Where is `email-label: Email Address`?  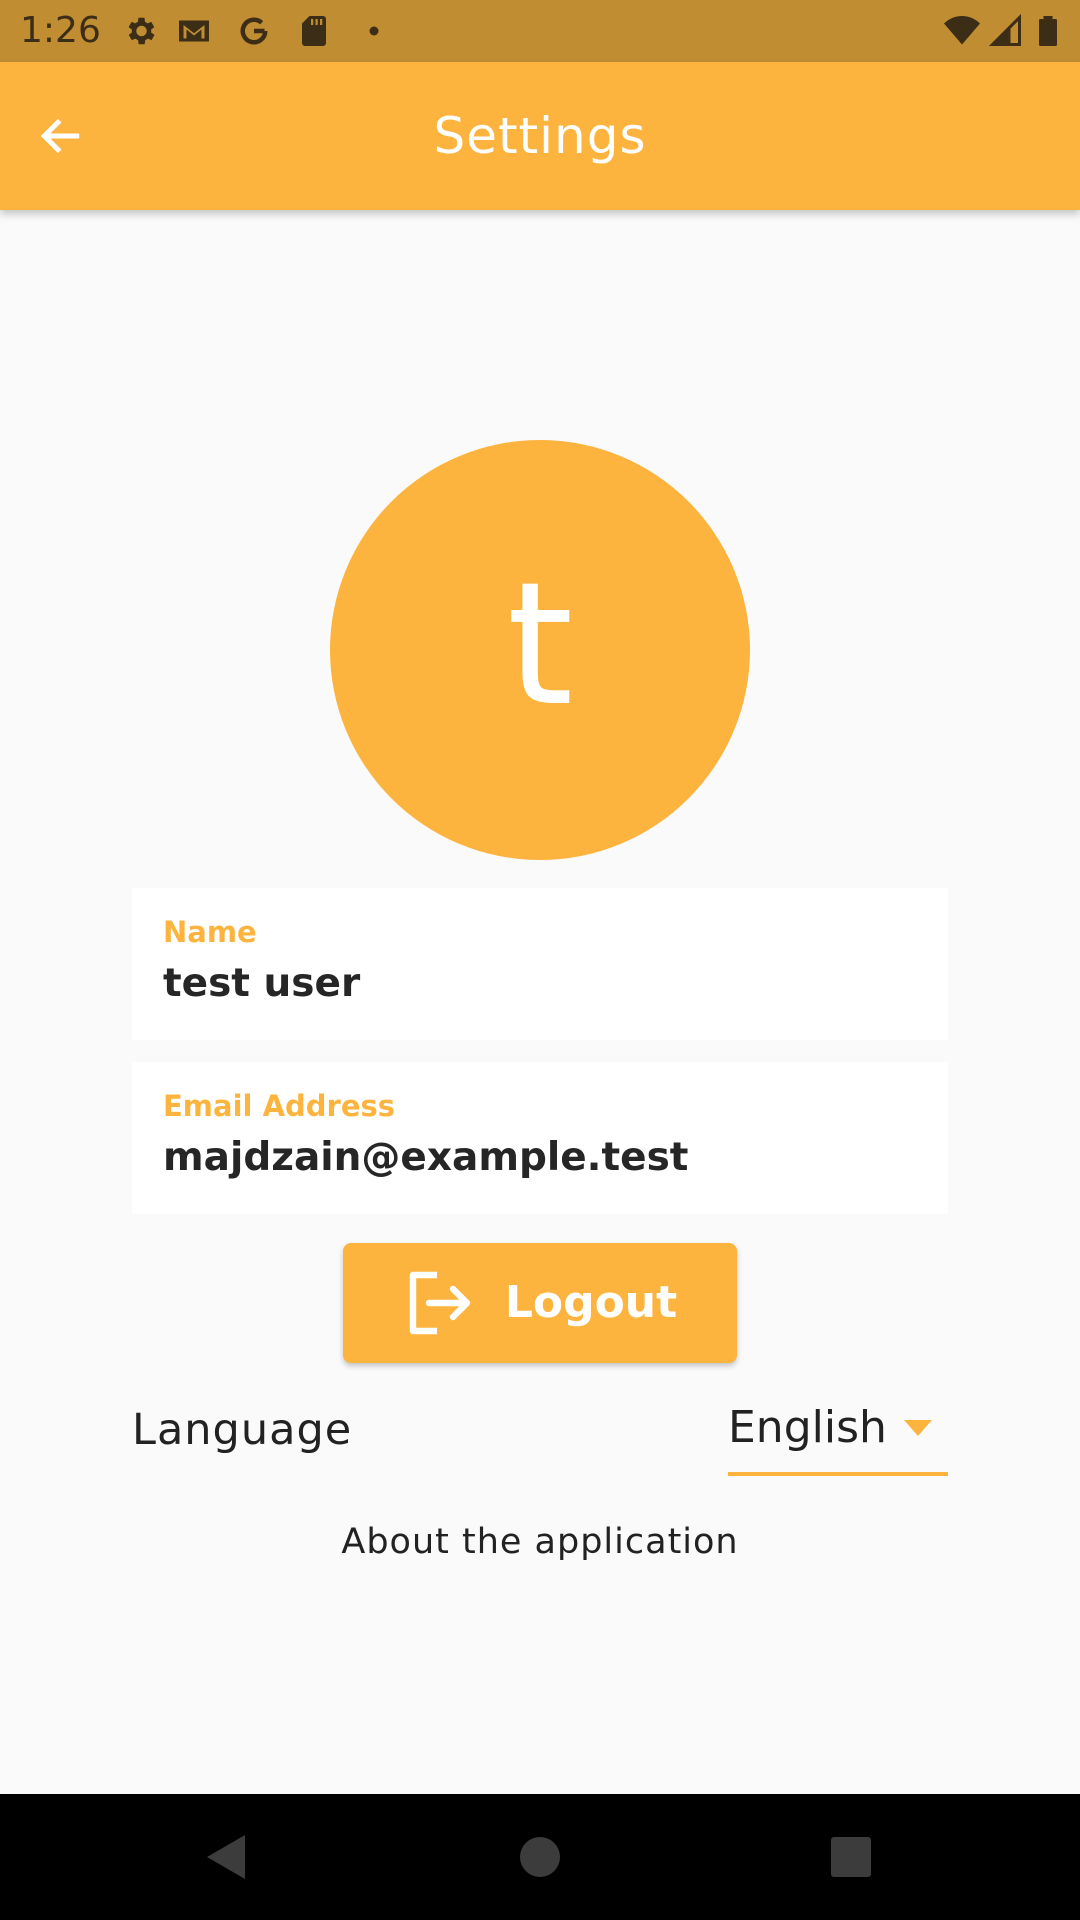 email-label: Email Address is located at coordinates (279, 1106).